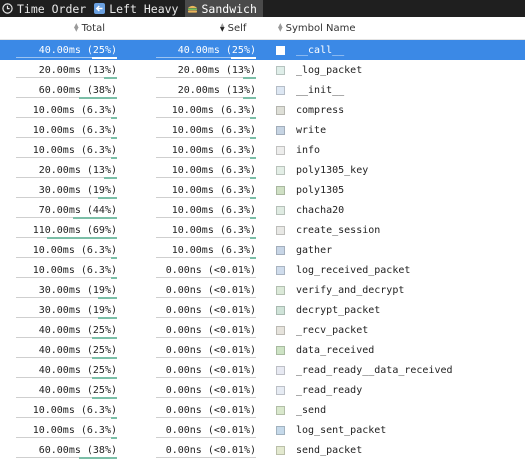 This screenshot has width=525, height=461. I want to click on total-value: 60.00ms (38%), so click(77, 90).